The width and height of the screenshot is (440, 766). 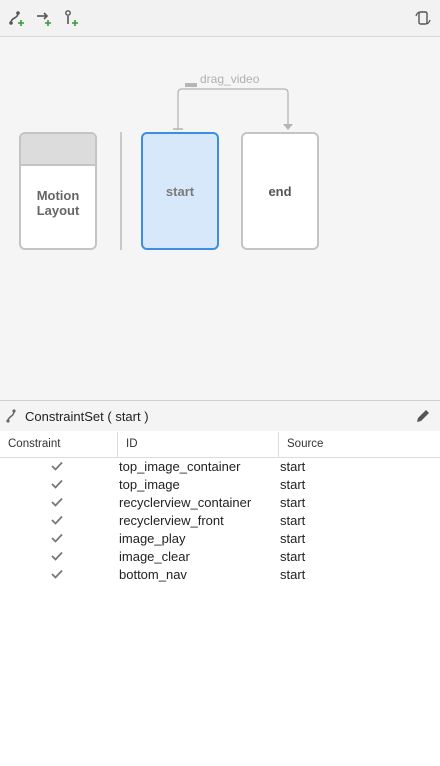 I want to click on table-row: recyclerview_front start, so click(x=220, y=521).